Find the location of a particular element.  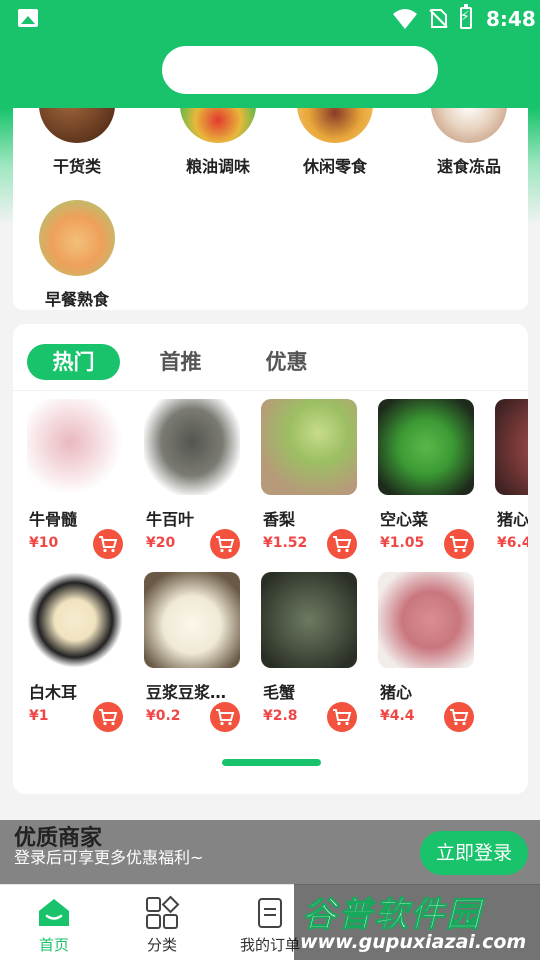

search-input is located at coordinates (300, 70).